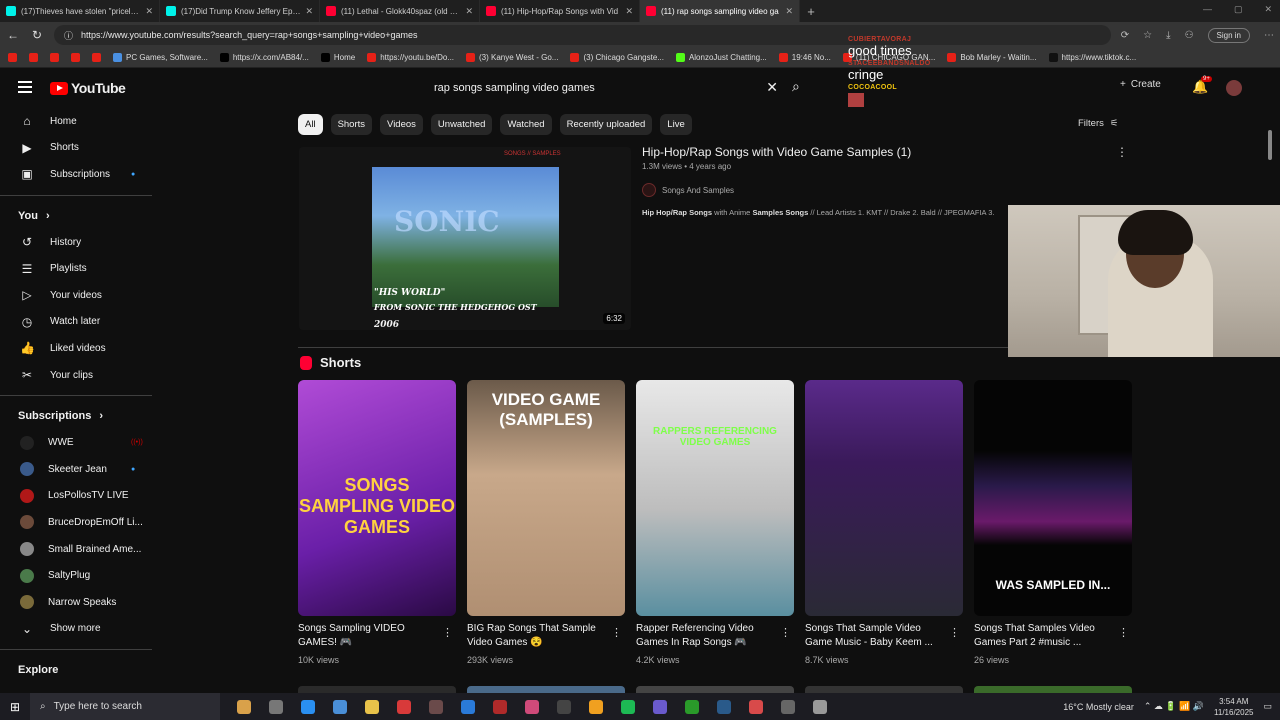 The height and width of the screenshot is (720, 1280). What do you see at coordinates (80, 469) in the screenshot?
I see `sidebar-subscription-item: Skeeter Jean ●` at bounding box center [80, 469].